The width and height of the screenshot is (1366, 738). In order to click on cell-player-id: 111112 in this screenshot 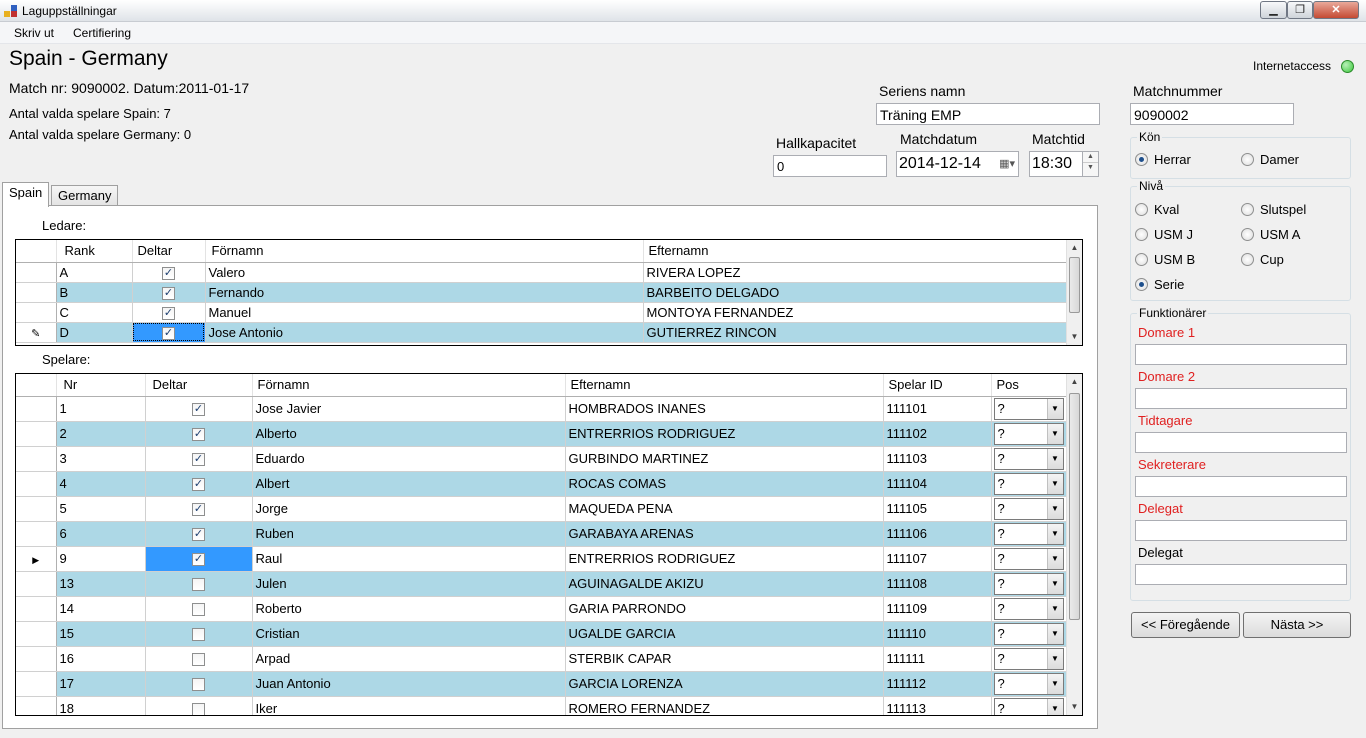, I will do `click(937, 684)`.